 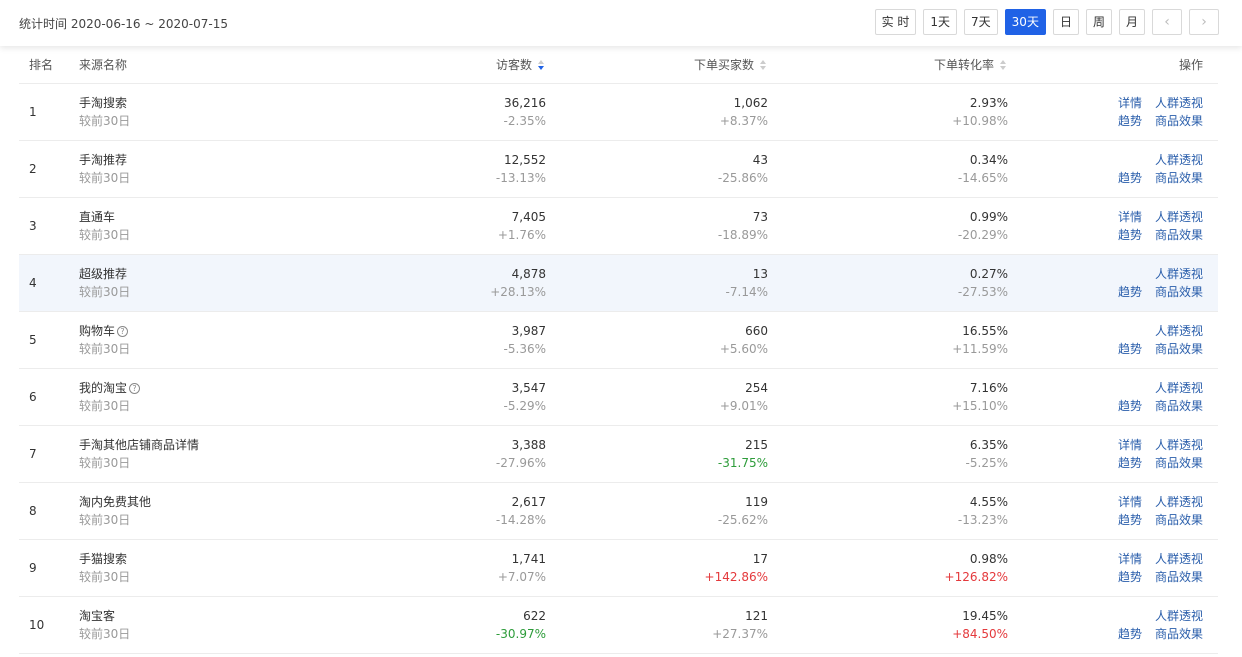 I want to click on visitors-value: 7,405, so click(x=528, y=216).